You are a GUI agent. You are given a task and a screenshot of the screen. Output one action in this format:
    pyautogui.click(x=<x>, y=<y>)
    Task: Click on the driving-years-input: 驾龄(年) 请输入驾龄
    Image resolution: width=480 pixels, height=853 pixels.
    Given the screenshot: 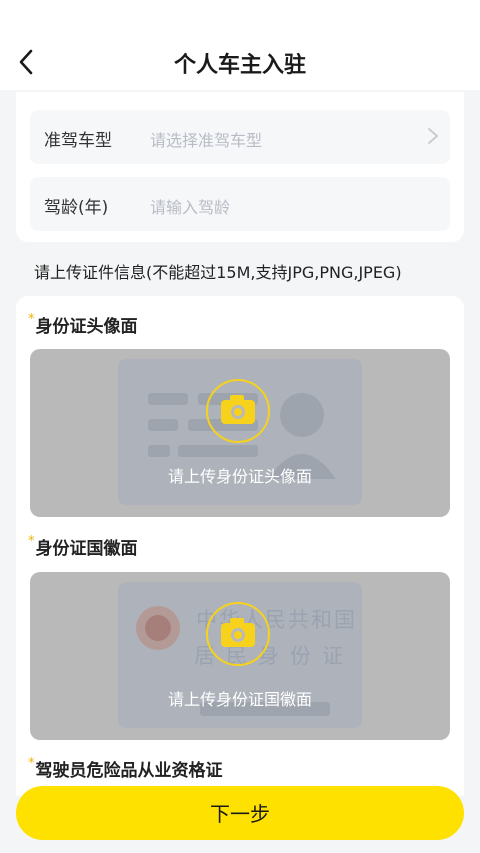 What is the action you would take?
    pyautogui.click(x=240, y=204)
    